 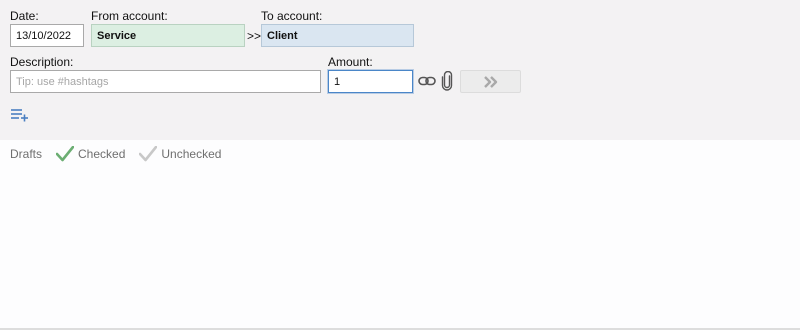 I want to click on filter-unchecked: Unchecked, so click(x=180, y=154).